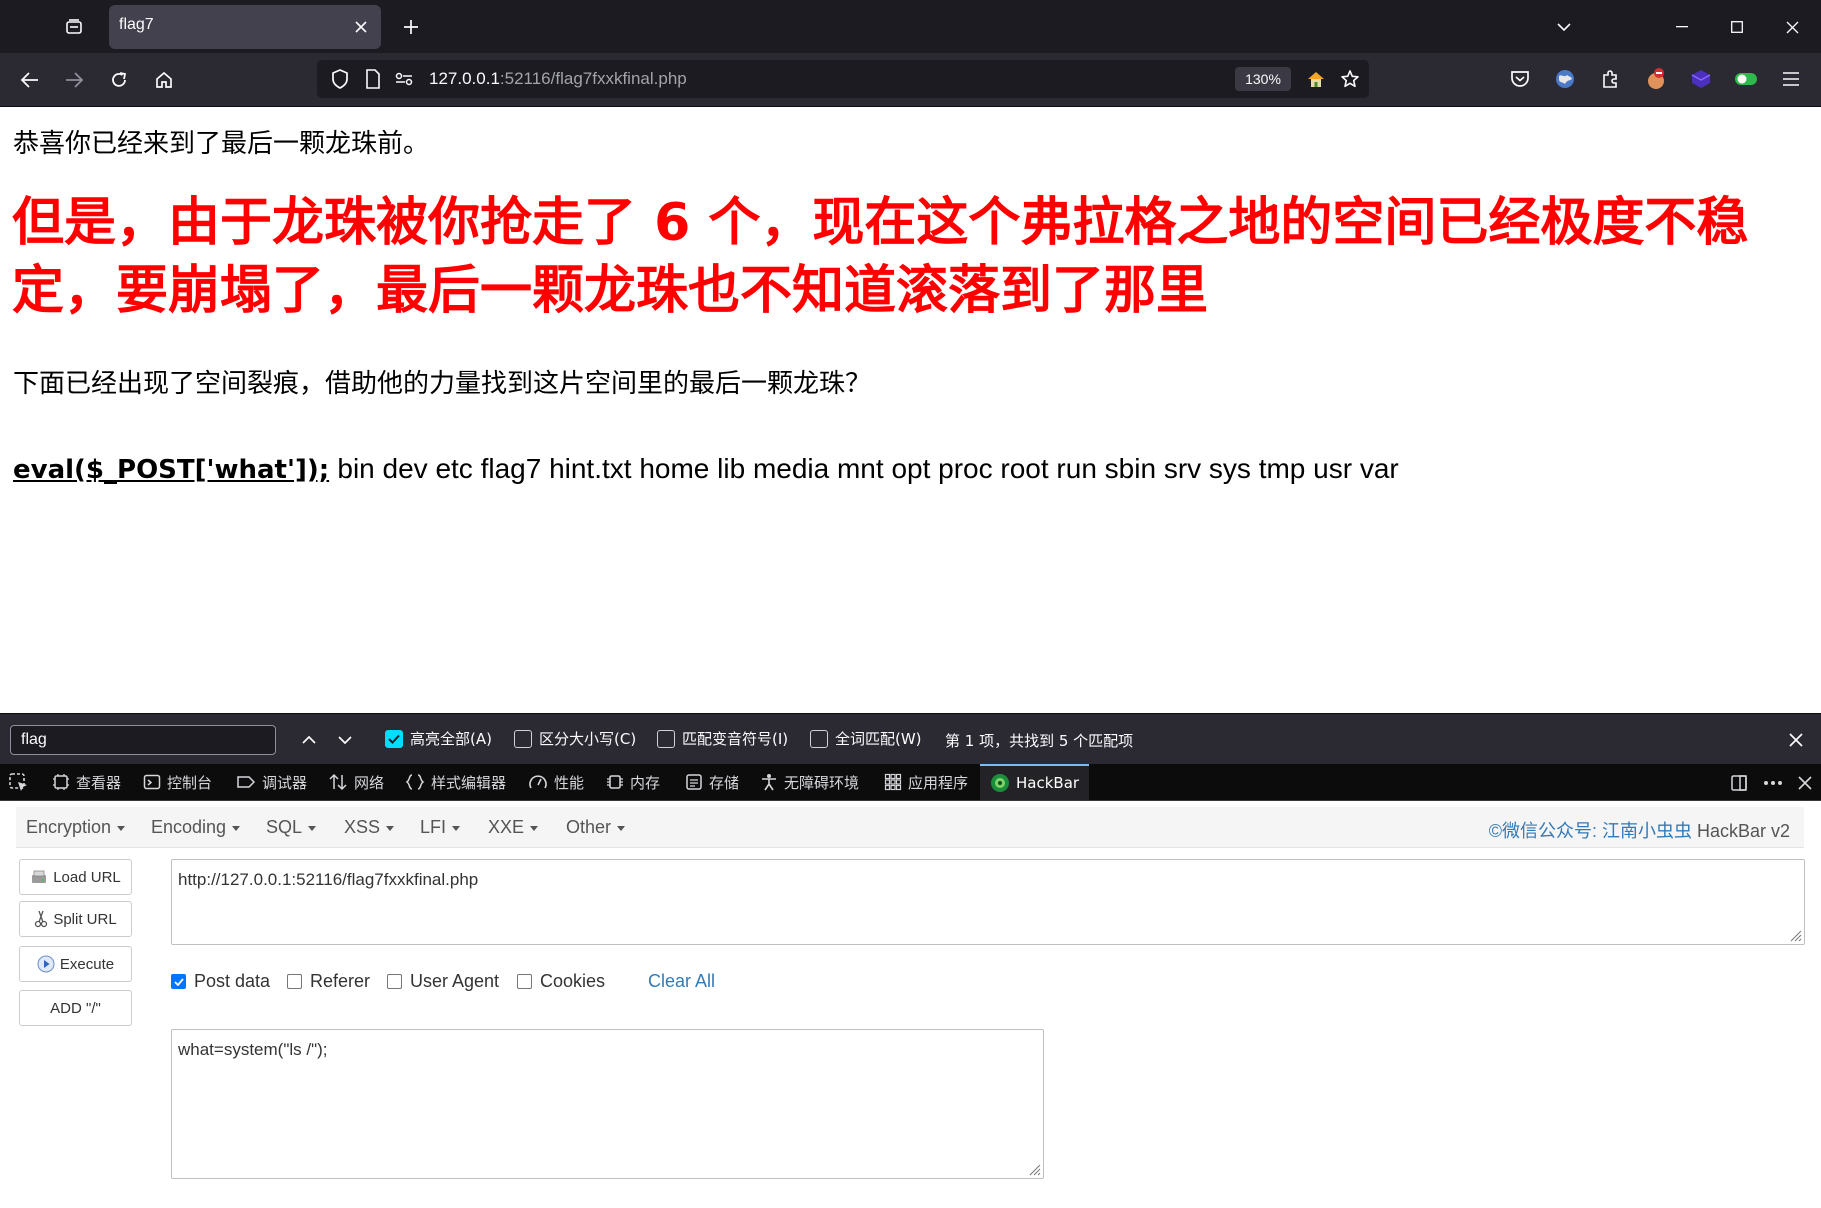  I want to click on menu-sql: SQL, so click(291, 827).